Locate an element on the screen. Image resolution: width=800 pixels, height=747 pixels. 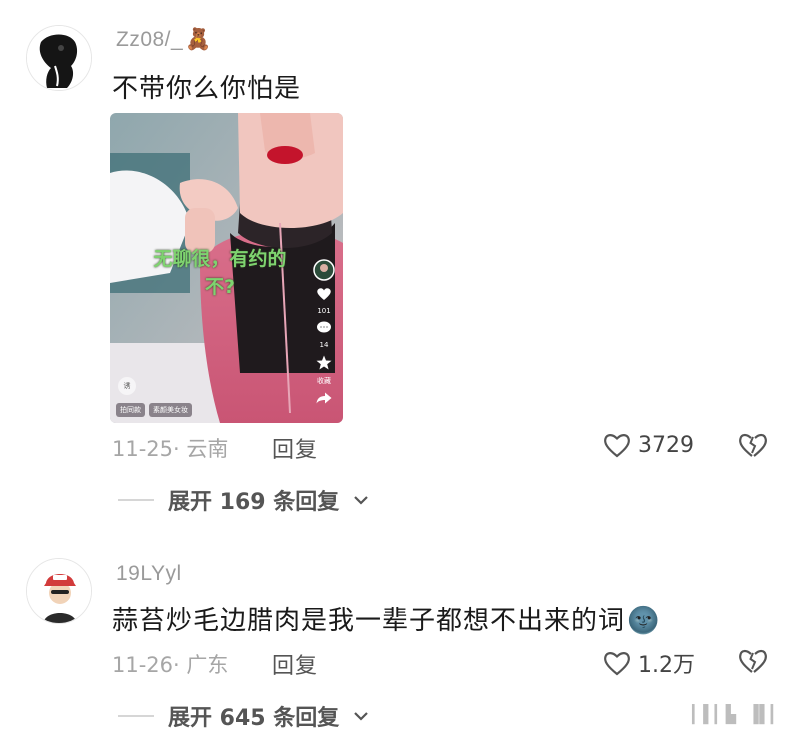
expand-replies-label: 展开 645 条回复 is located at coordinates (254, 718).